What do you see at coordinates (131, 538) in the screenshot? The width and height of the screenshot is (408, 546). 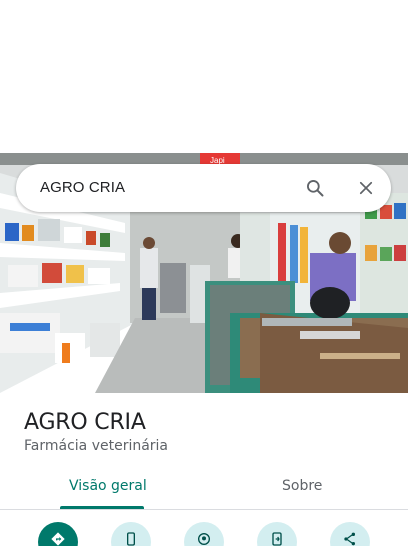 I see `phone-icon` at bounding box center [131, 538].